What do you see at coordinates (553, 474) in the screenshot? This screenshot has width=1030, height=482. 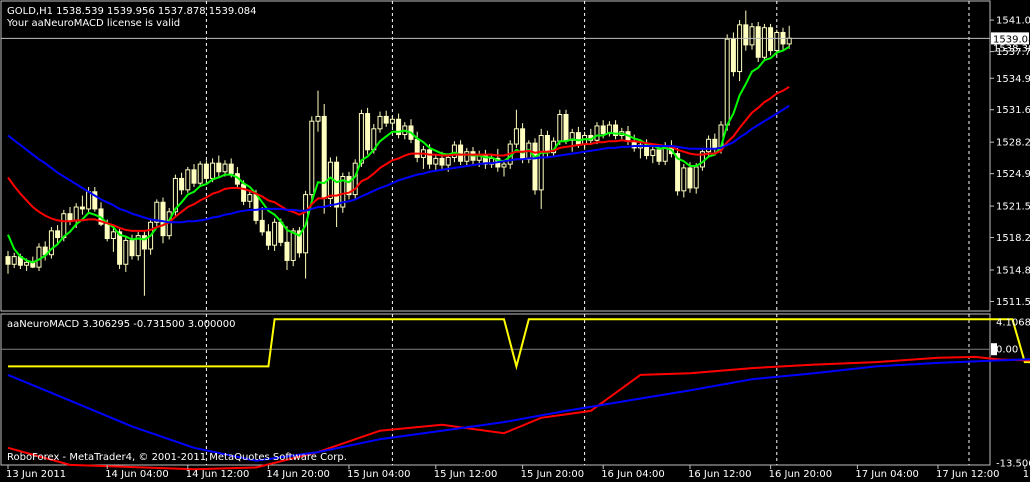 I see `time-tick-label: 15 Jun 20:00` at bounding box center [553, 474].